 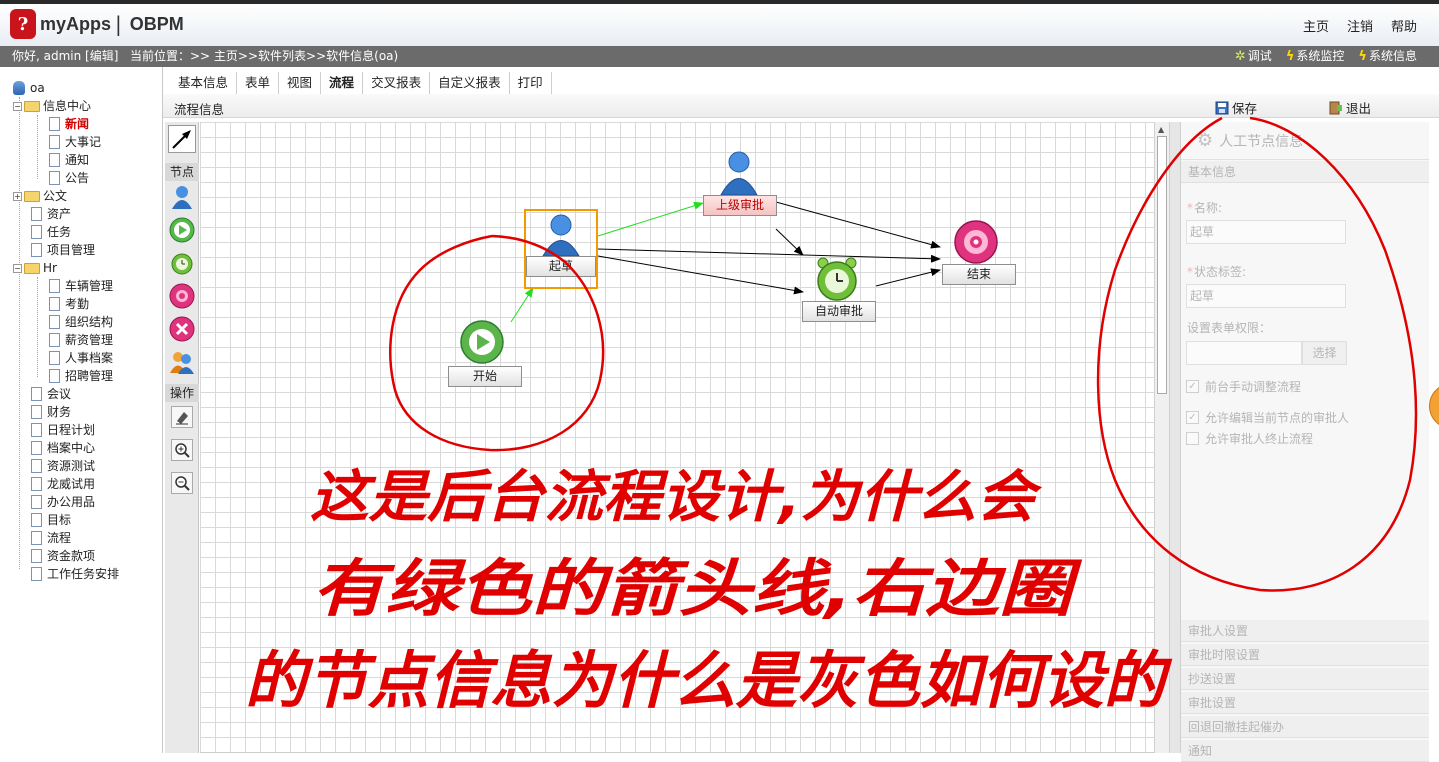 What do you see at coordinates (1404, 25) in the screenshot?
I see `help-link: 帮助` at bounding box center [1404, 25].